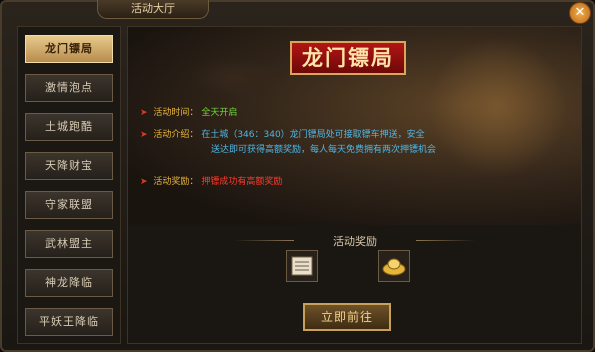 This screenshot has height=352, width=595. Describe the element at coordinates (69, 244) in the screenshot. I see `sidebar-item-martial-leader: 武林盟主` at that location.